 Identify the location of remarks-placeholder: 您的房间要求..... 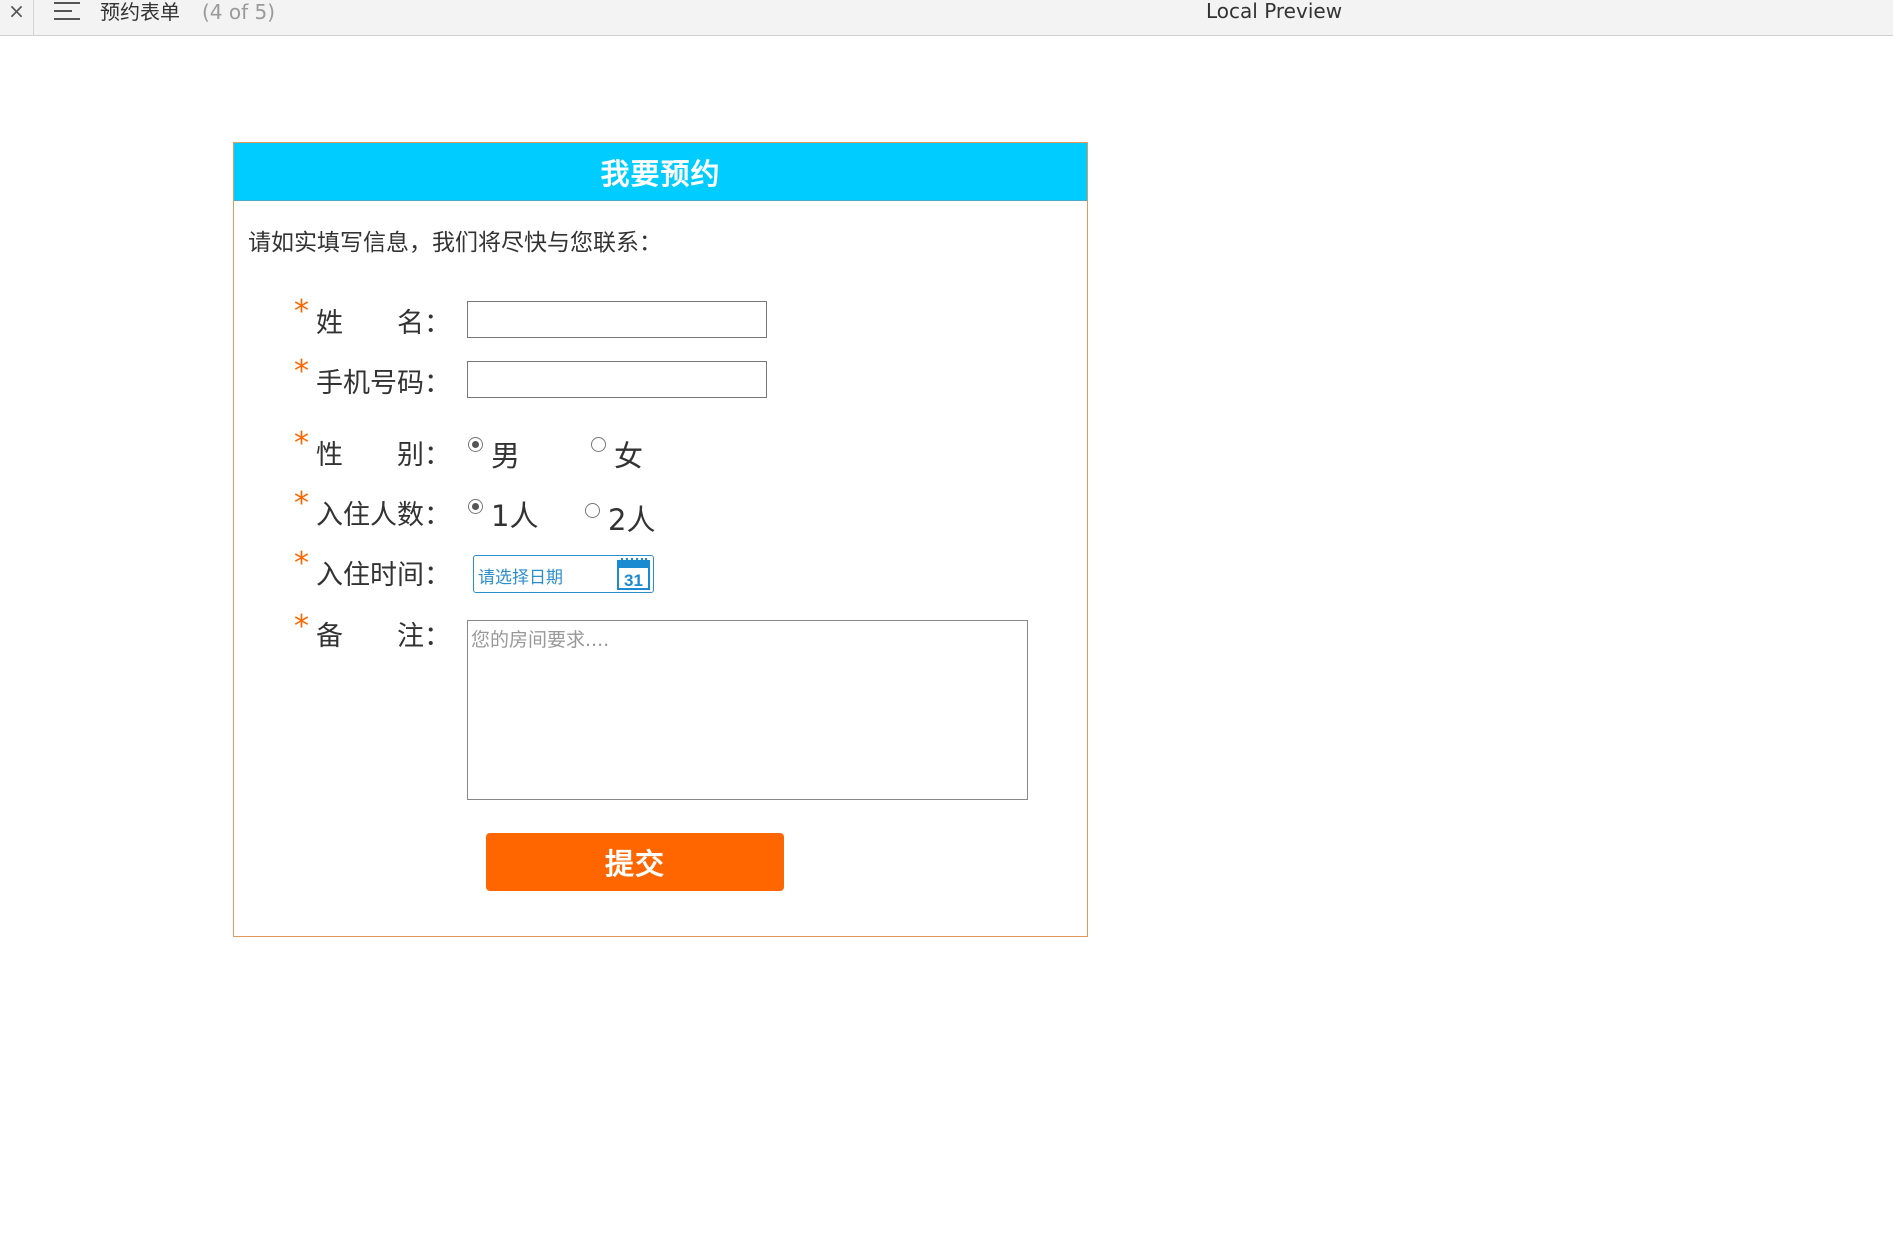
(540, 640).